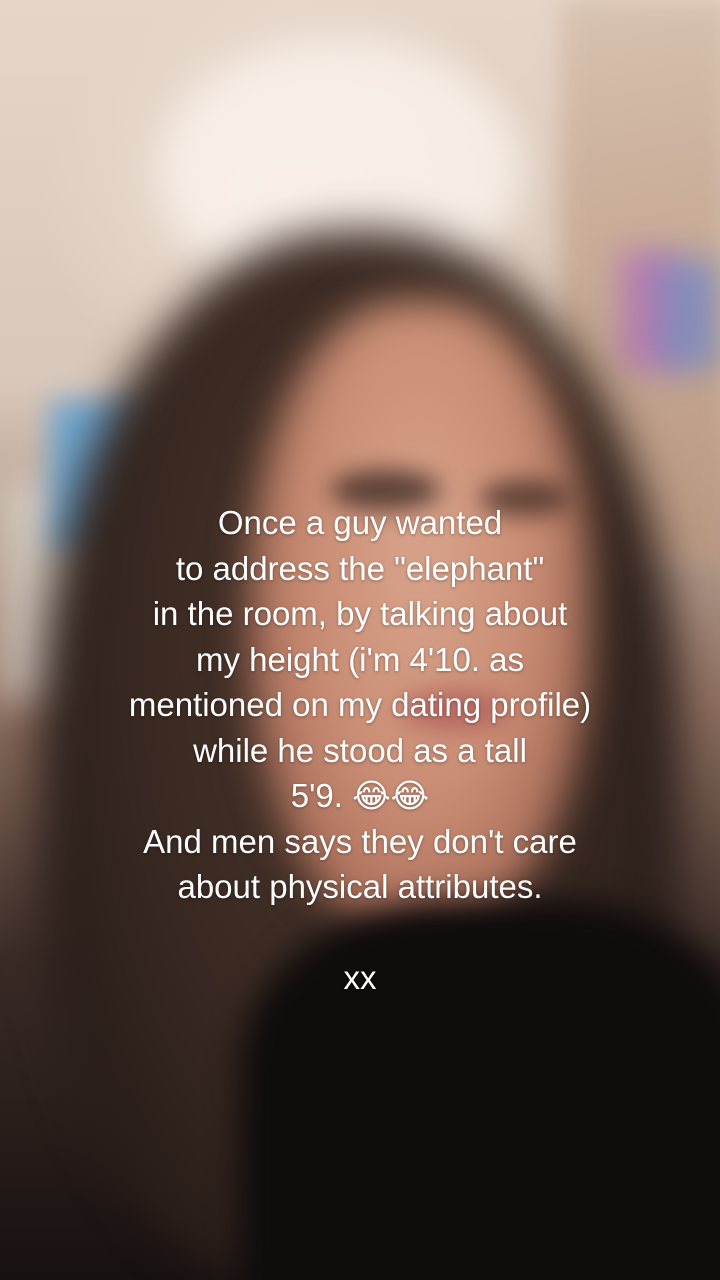  What do you see at coordinates (360, 522) in the screenshot?
I see `caption-line: Once a guy wanted` at bounding box center [360, 522].